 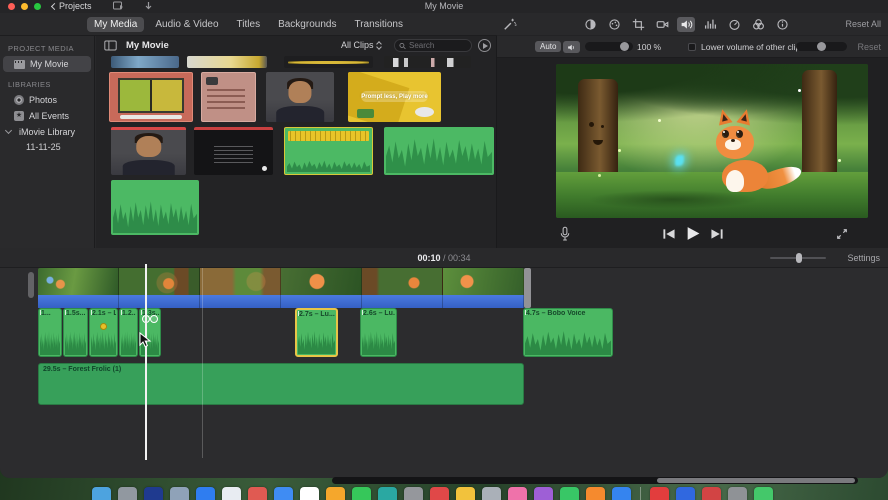 I want to click on mute-button, so click(x=571, y=47).